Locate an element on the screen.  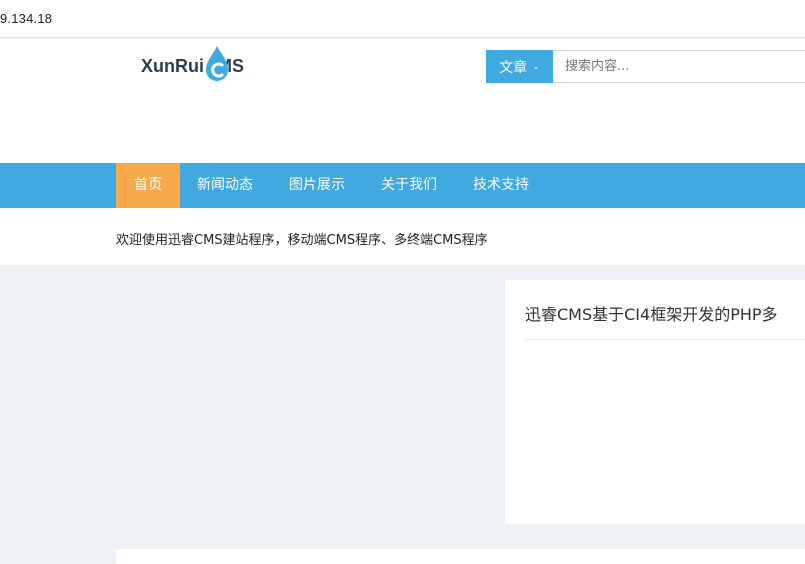
notice-text: 欢迎使用迅睿CMS建站程序，移动端CMS程序、多终端CMS程序 is located at coordinates (302, 240).